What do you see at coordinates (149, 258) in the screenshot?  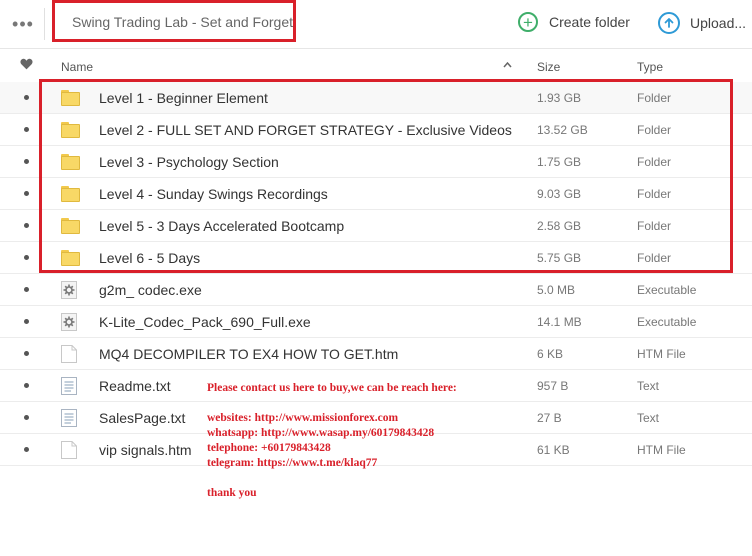 I see `file-name: Level 6 - 5 Days` at bounding box center [149, 258].